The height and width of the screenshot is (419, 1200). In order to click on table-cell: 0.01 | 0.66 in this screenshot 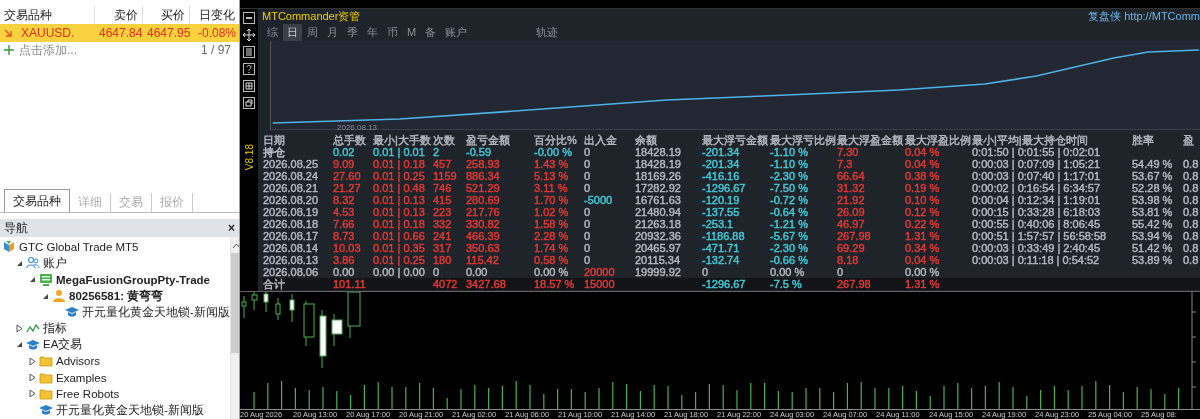, I will do `click(399, 236)`.